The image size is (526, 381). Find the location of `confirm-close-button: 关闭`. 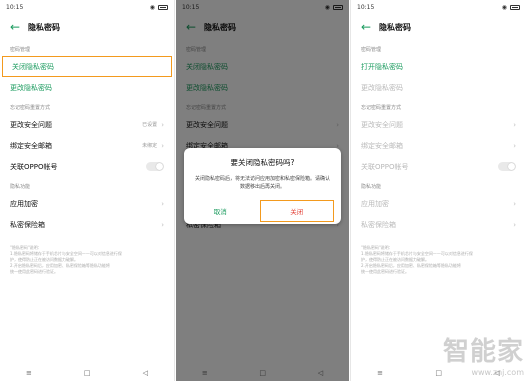

confirm-close-button: 关闭 is located at coordinates (296, 211).